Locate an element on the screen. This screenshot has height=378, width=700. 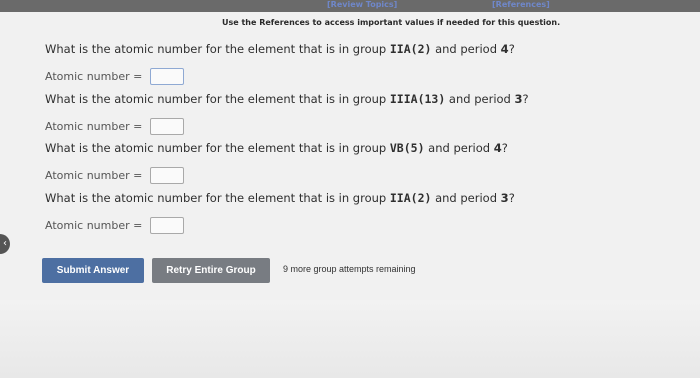
submit-answer-button: Submit Answer is located at coordinates (93, 270).